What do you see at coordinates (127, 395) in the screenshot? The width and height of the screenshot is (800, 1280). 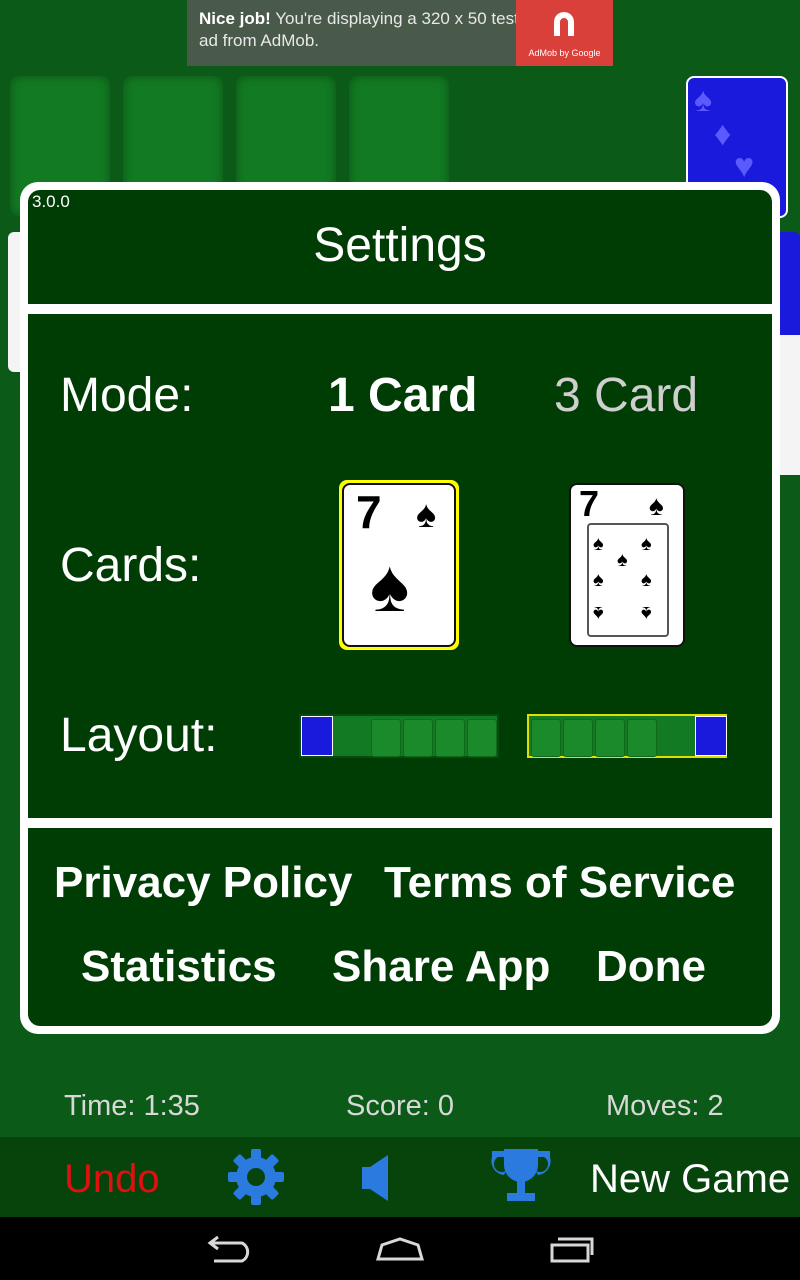 I see `mode-label: Mode:` at bounding box center [127, 395].